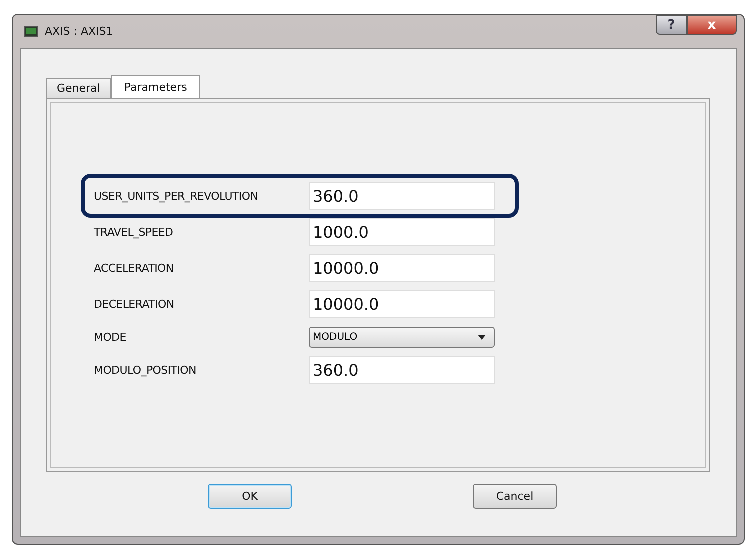 Image resolution: width=755 pixels, height=552 pixels. What do you see at coordinates (135, 304) in the screenshot?
I see `parameter-label: DECELERATION` at bounding box center [135, 304].